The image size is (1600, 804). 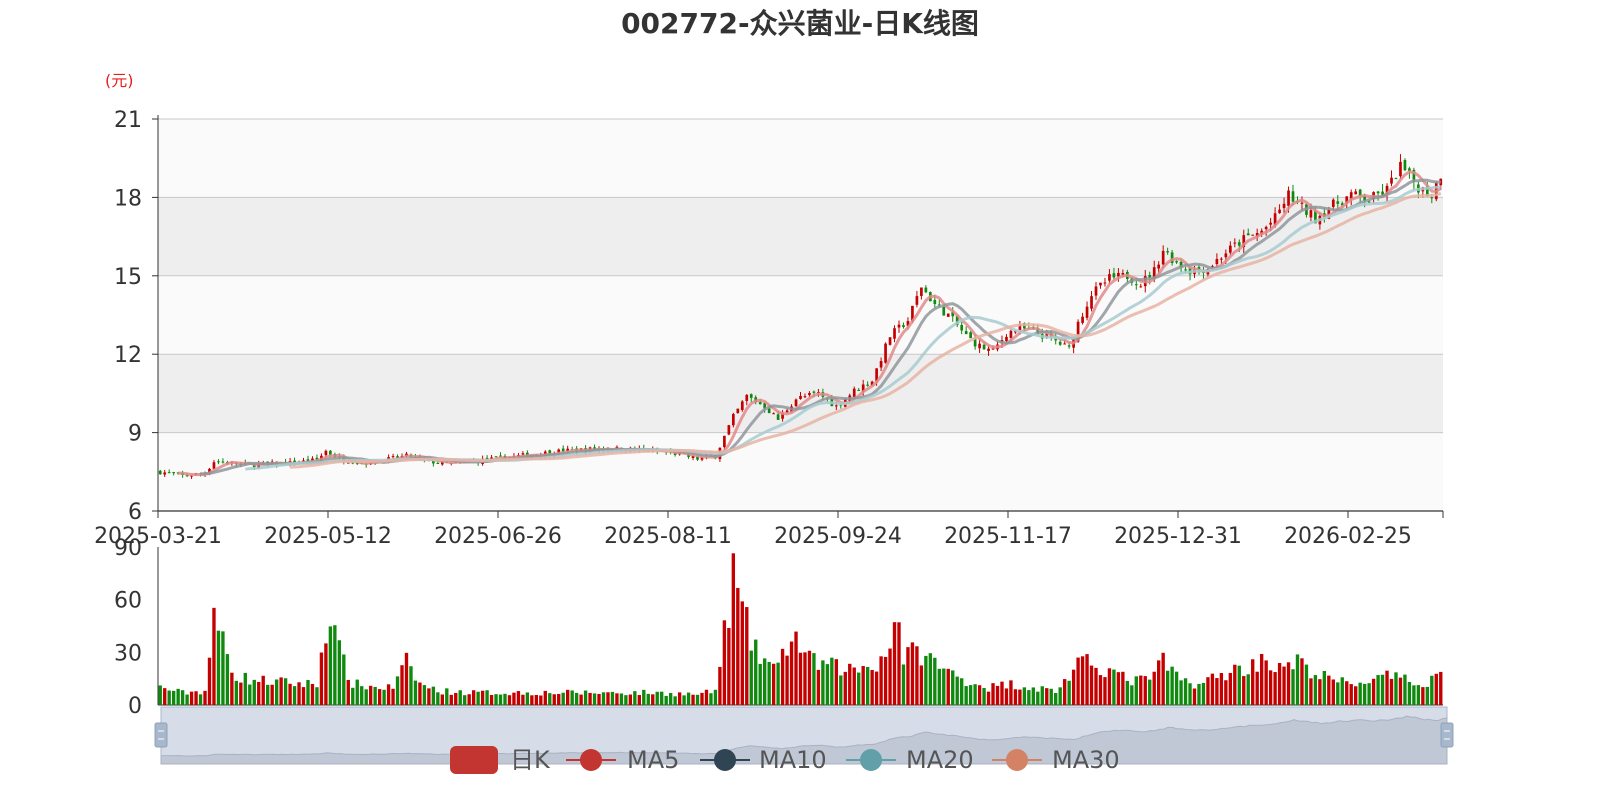 I want to click on volume-tick-label: 60, so click(x=128, y=601).